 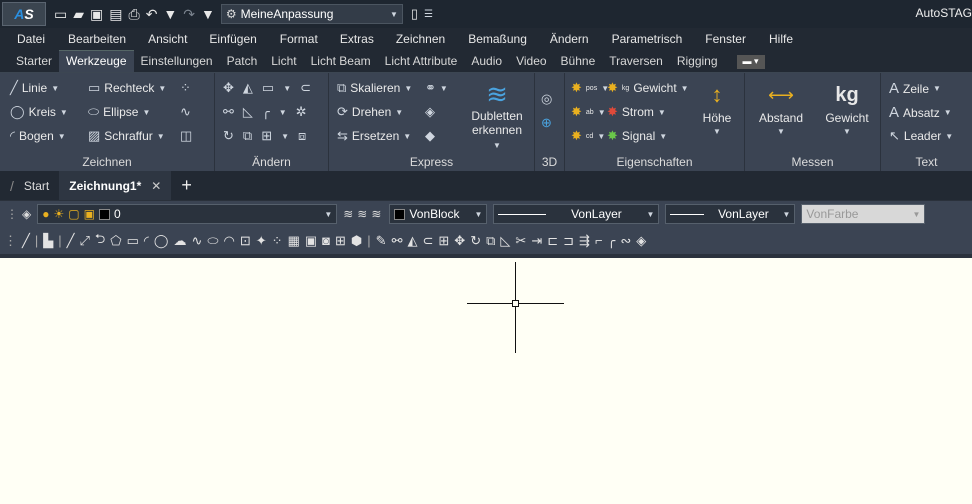 What do you see at coordinates (505, 241) in the screenshot?
I see `stretch-icon: ◺` at bounding box center [505, 241].